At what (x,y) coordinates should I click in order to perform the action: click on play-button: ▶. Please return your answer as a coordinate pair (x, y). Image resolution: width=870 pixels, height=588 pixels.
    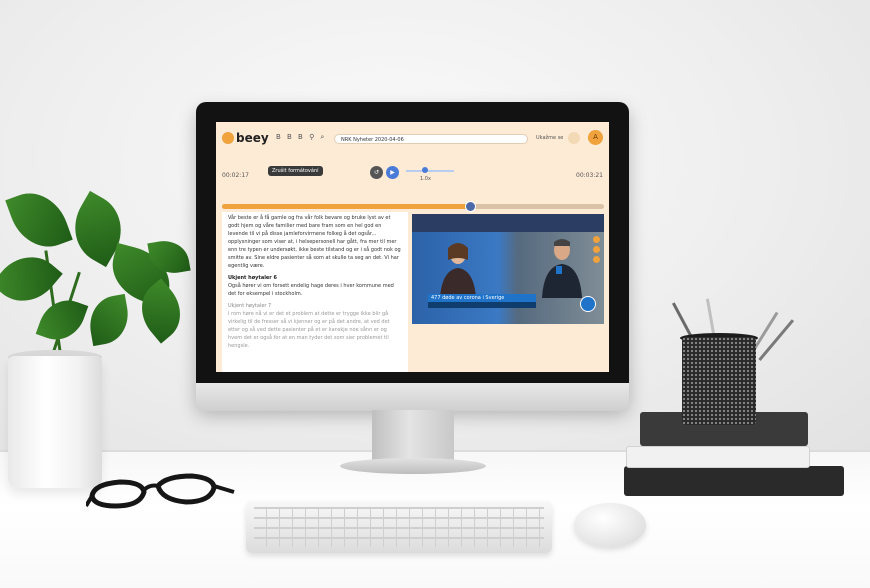
    Looking at the image, I should click on (392, 172).